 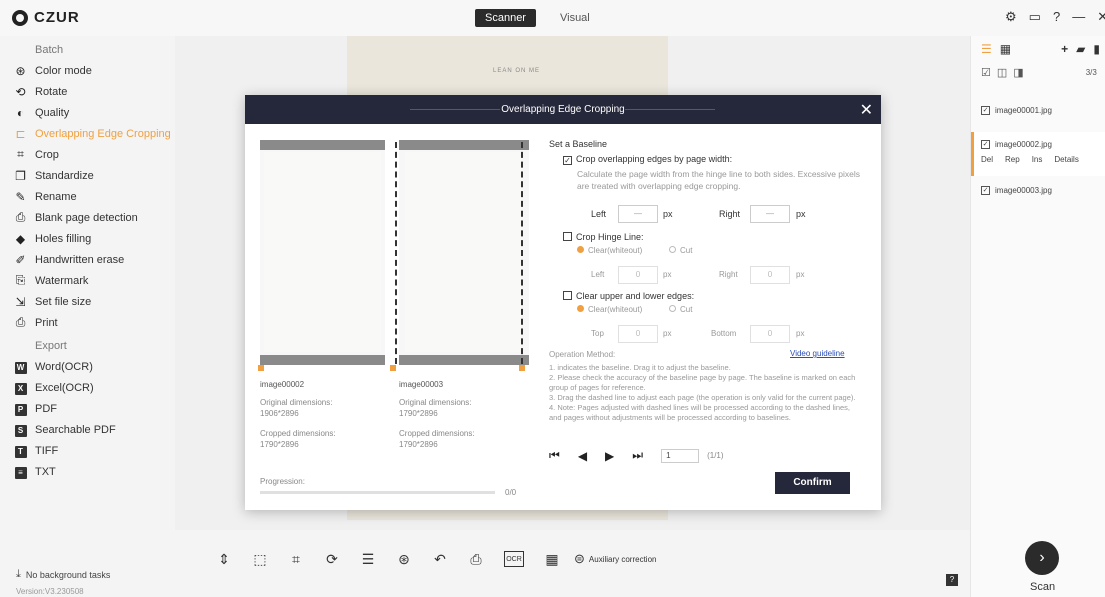 What do you see at coordinates (1096, 49) in the screenshot?
I see `delete-icon: ▮` at bounding box center [1096, 49].